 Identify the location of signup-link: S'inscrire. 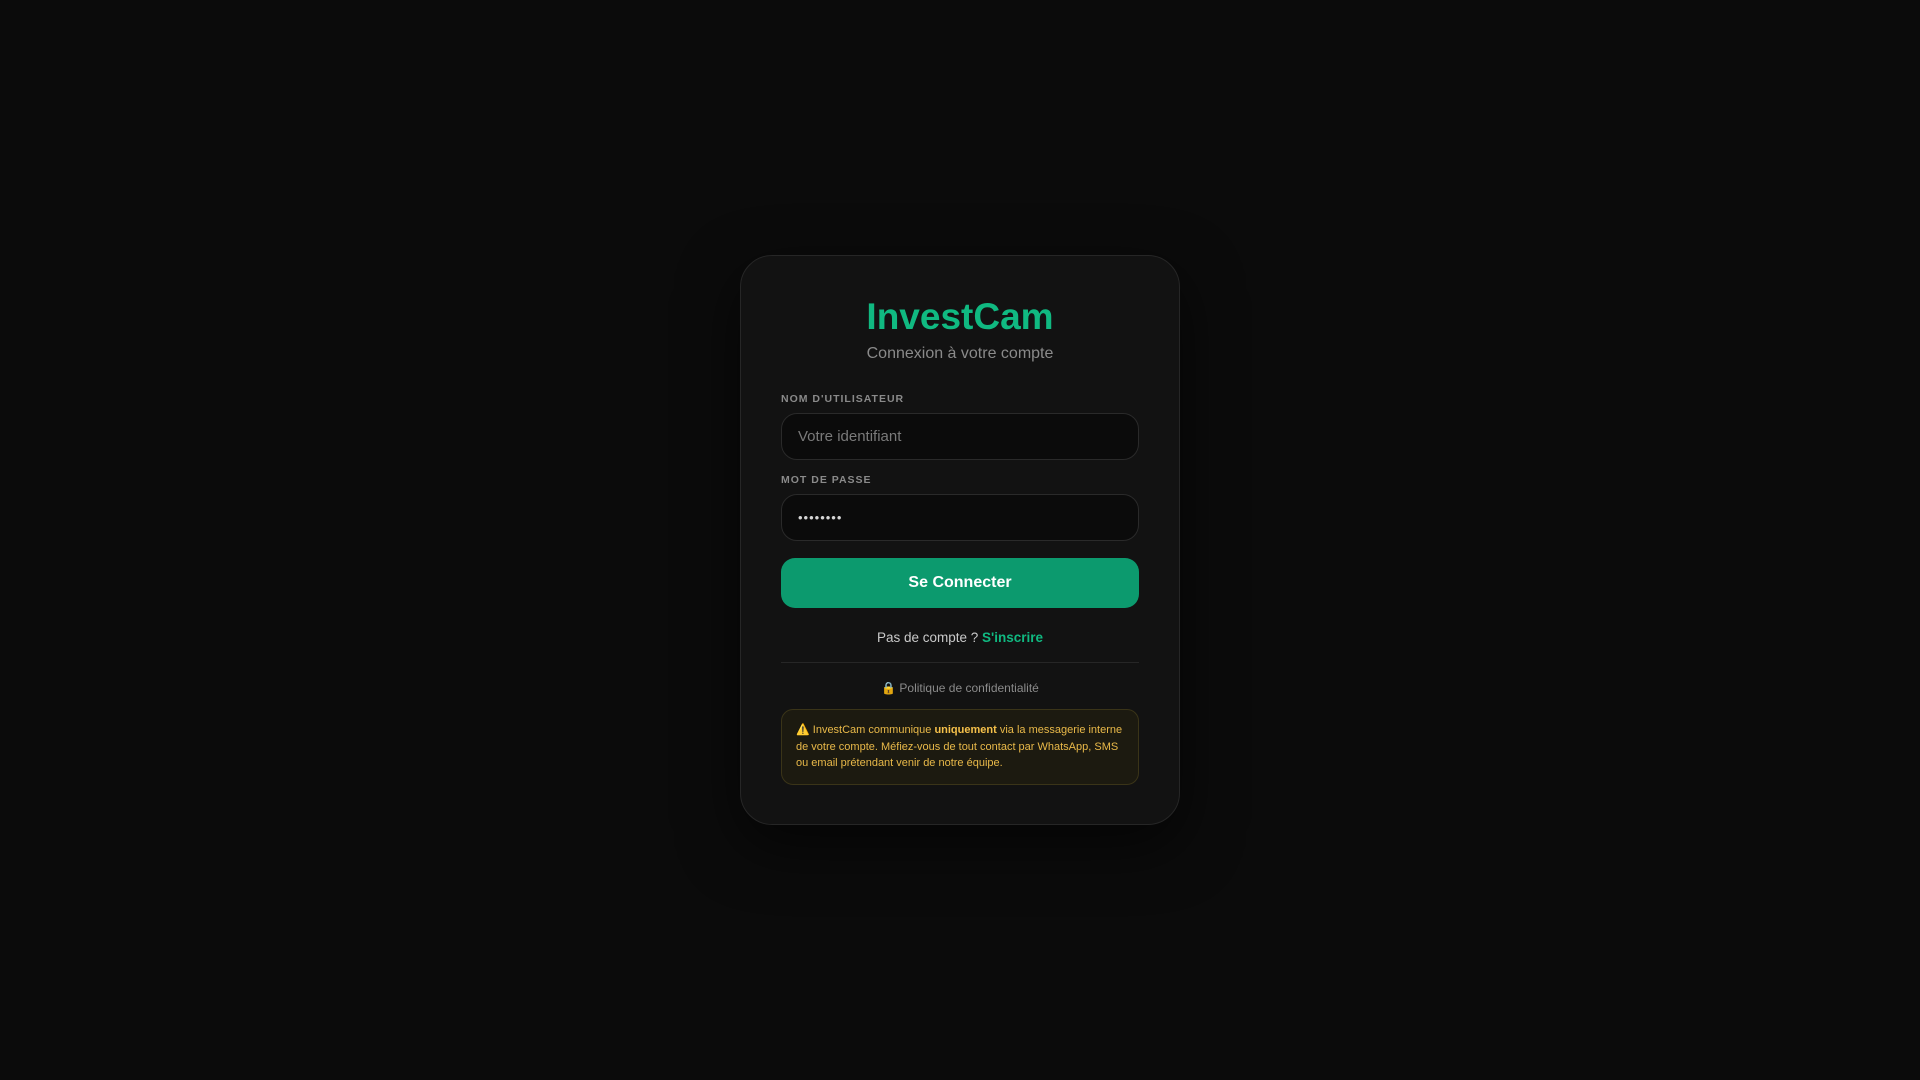
(1012, 637).